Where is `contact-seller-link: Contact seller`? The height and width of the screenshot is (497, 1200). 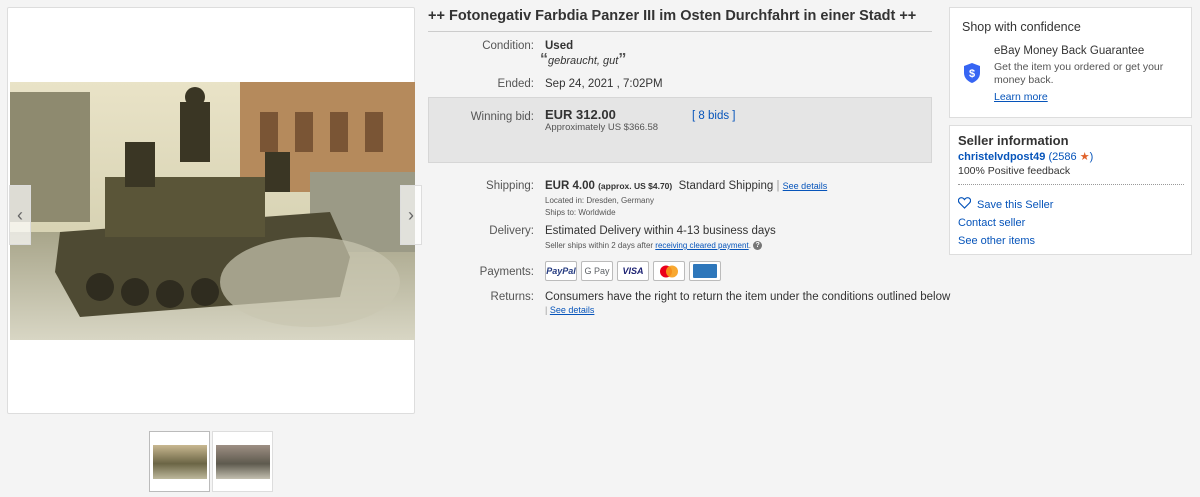
contact-seller-link: Contact seller is located at coordinates (991, 223).